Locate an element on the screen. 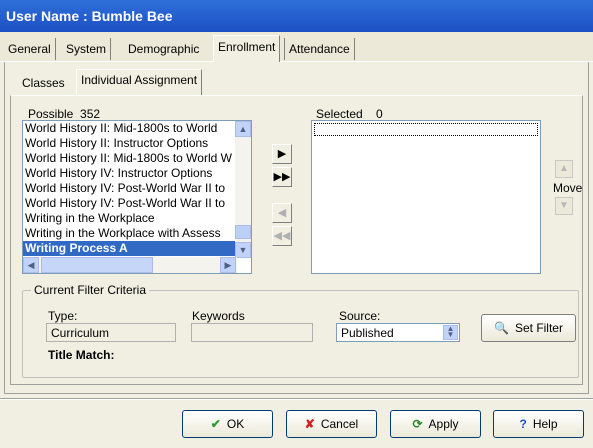  scroll-right-icon: ▶ is located at coordinates (228, 265).